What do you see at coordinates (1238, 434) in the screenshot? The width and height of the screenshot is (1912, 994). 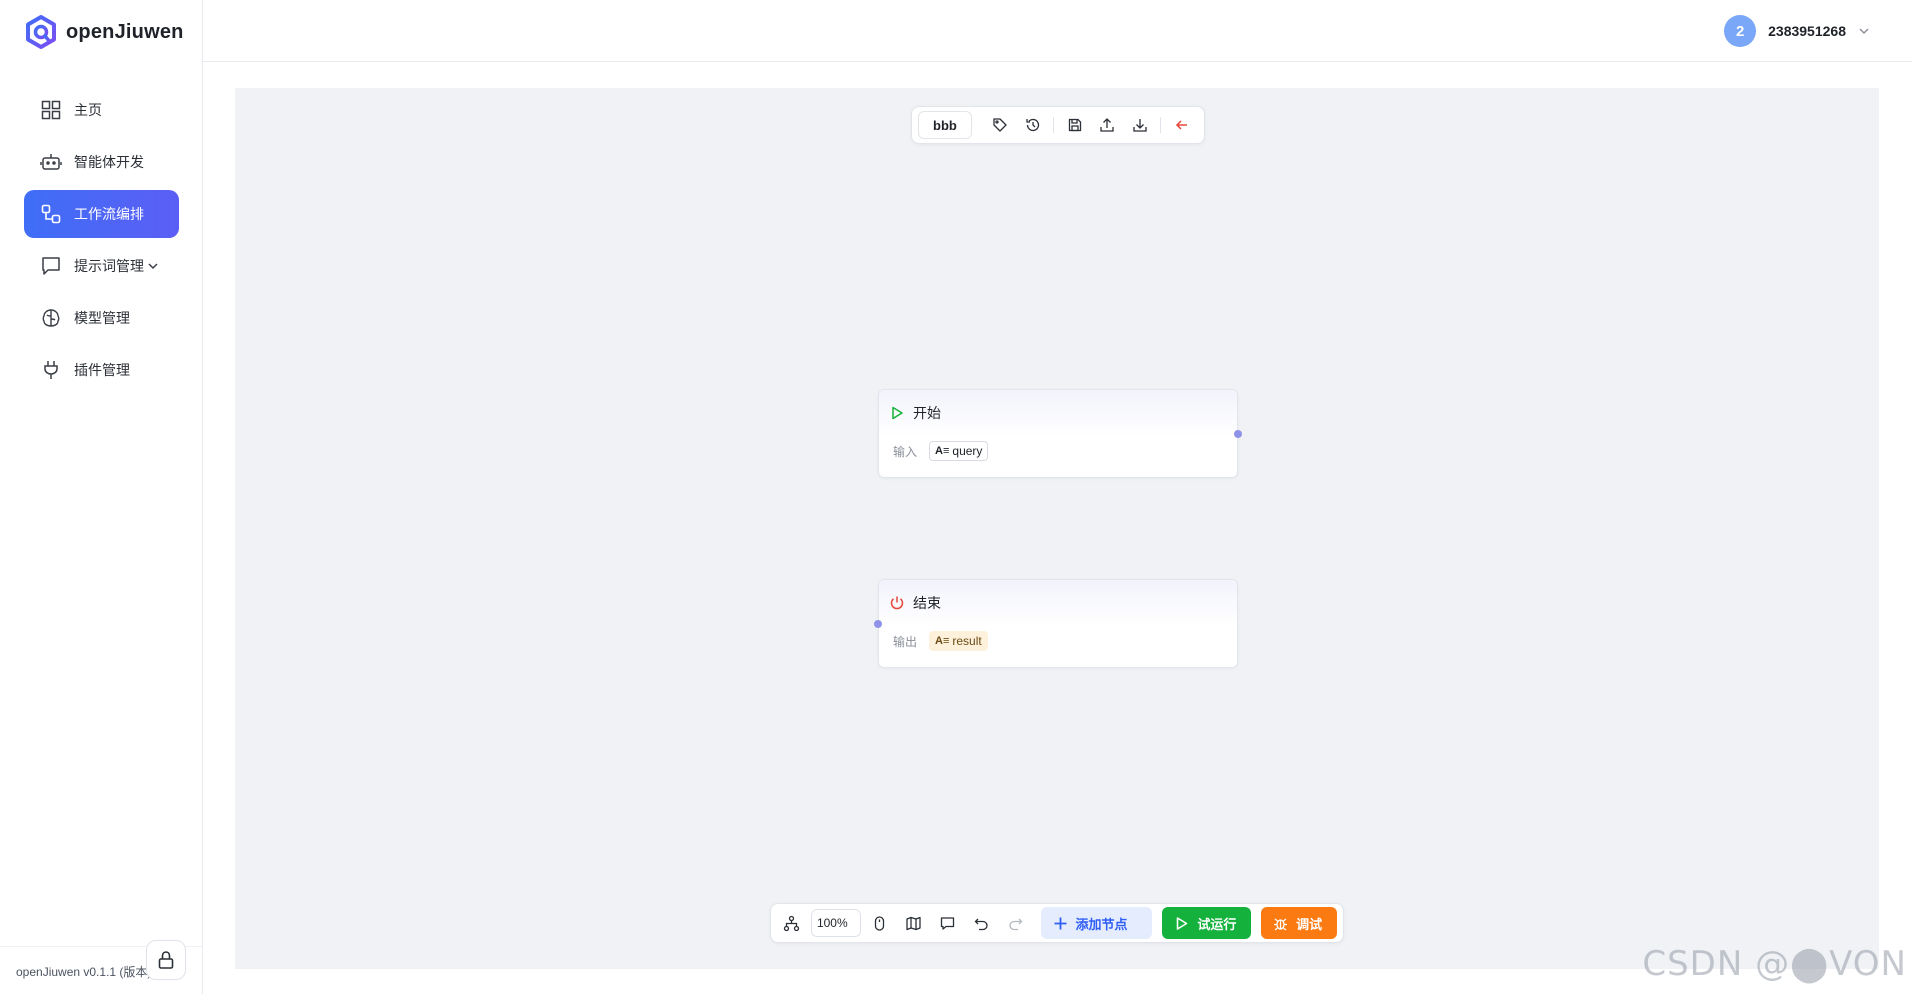 I see `output-port` at bounding box center [1238, 434].